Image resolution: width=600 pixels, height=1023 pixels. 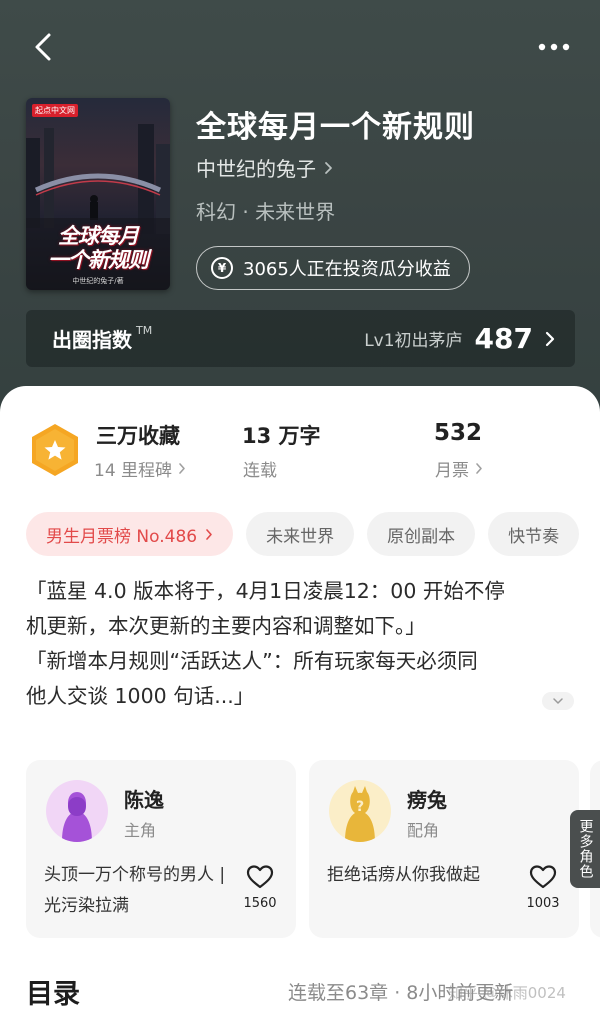 I want to click on synopsis-line: 「新增本月规则“活跃达人”：所有玩家每天必须同, so click(x=252, y=661).